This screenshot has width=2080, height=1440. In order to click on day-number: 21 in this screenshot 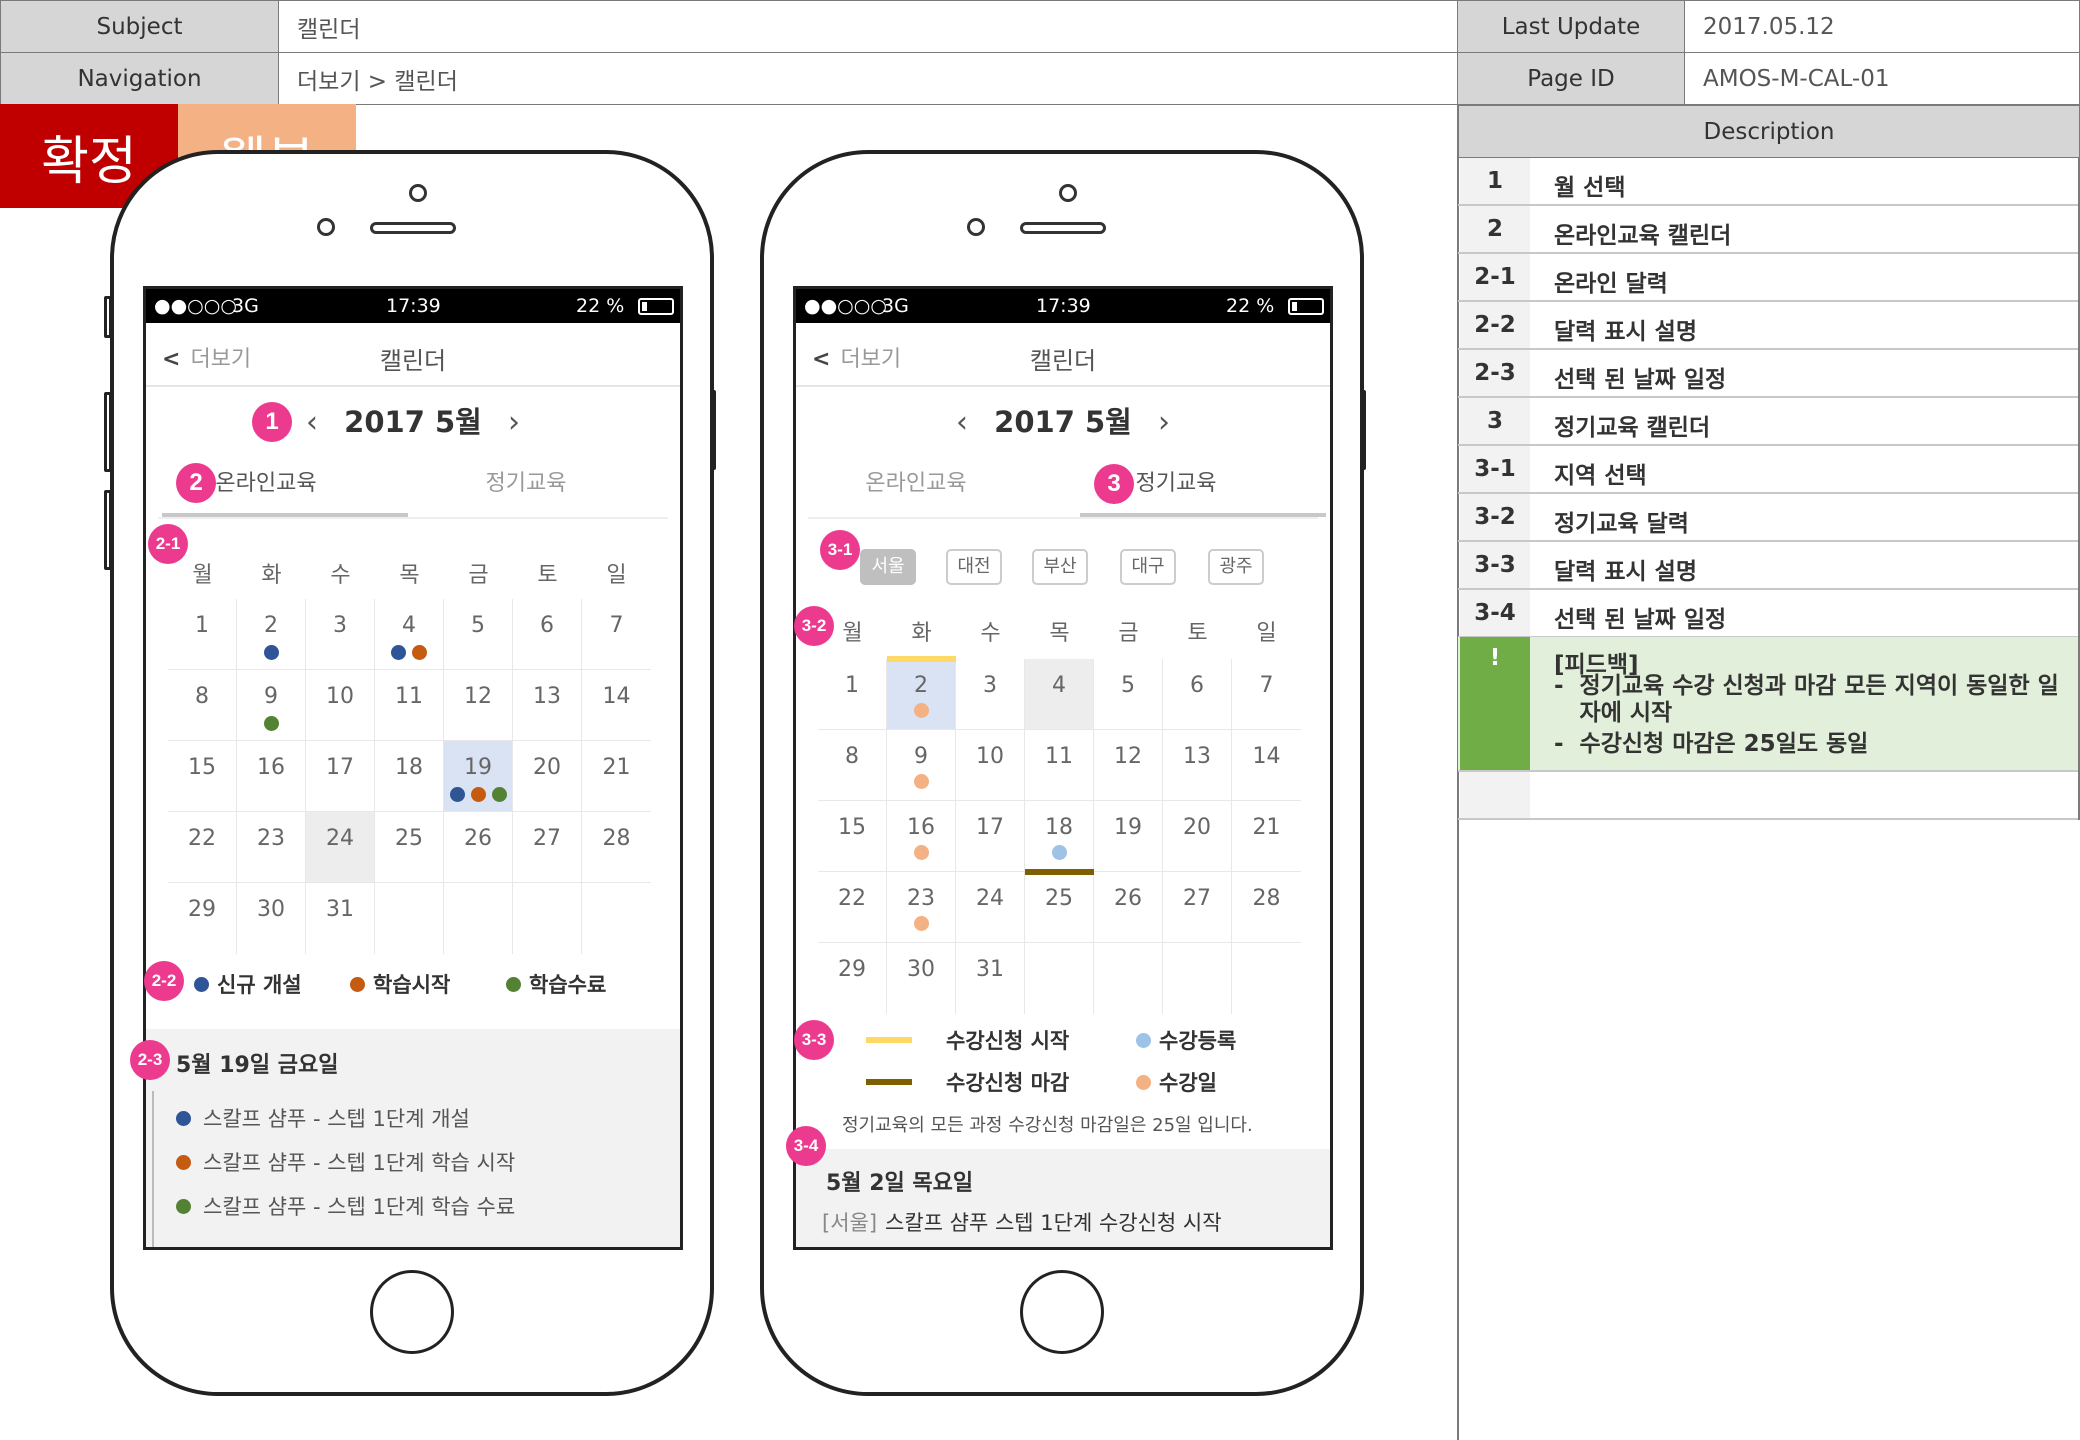, I will do `click(616, 767)`.